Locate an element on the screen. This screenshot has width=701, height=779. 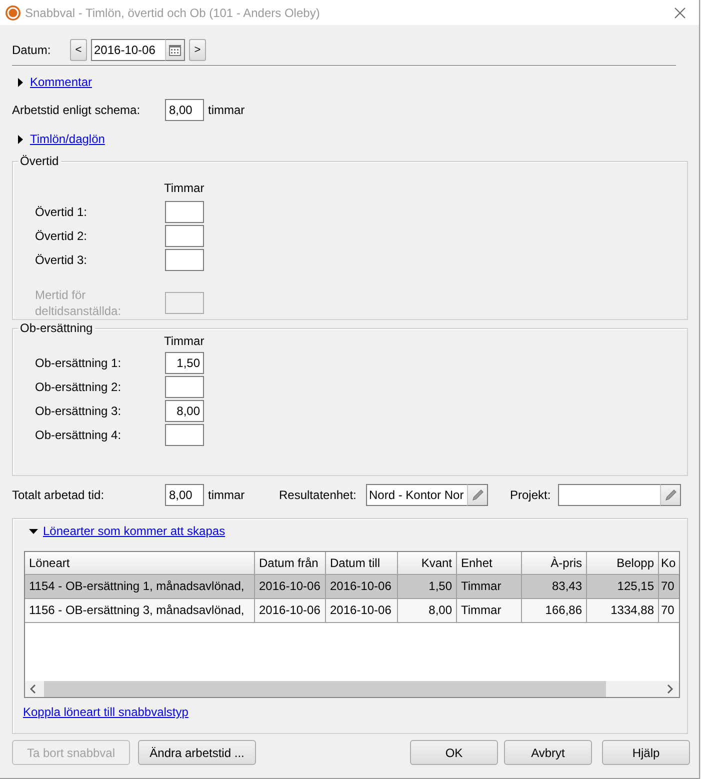
dialog-button: OK is located at coordinates (454, 752).